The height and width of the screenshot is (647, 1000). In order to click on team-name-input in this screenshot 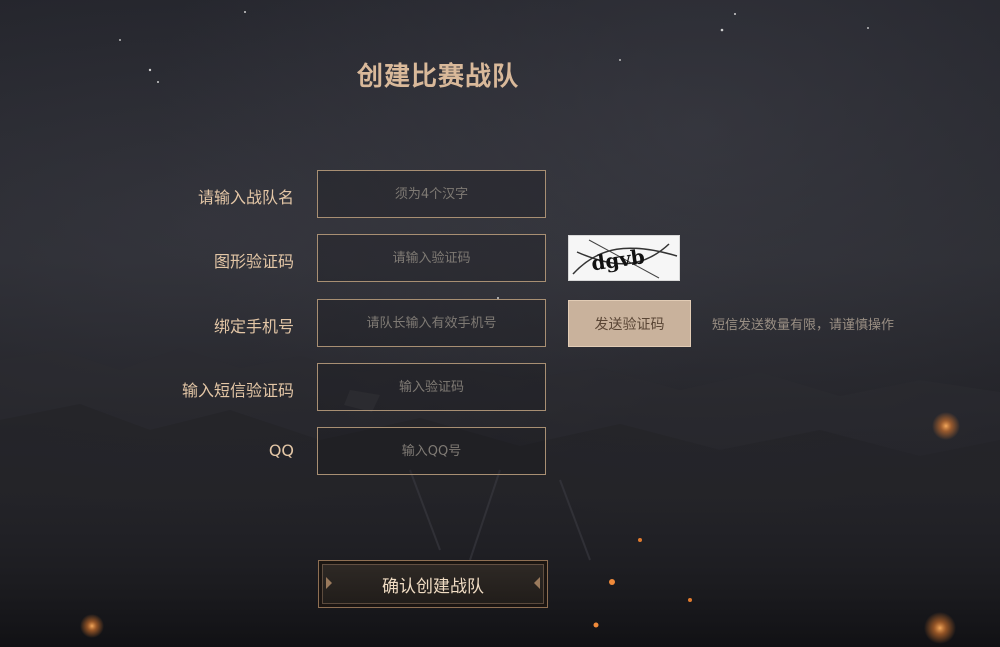, I will do `click(431, 194)`.